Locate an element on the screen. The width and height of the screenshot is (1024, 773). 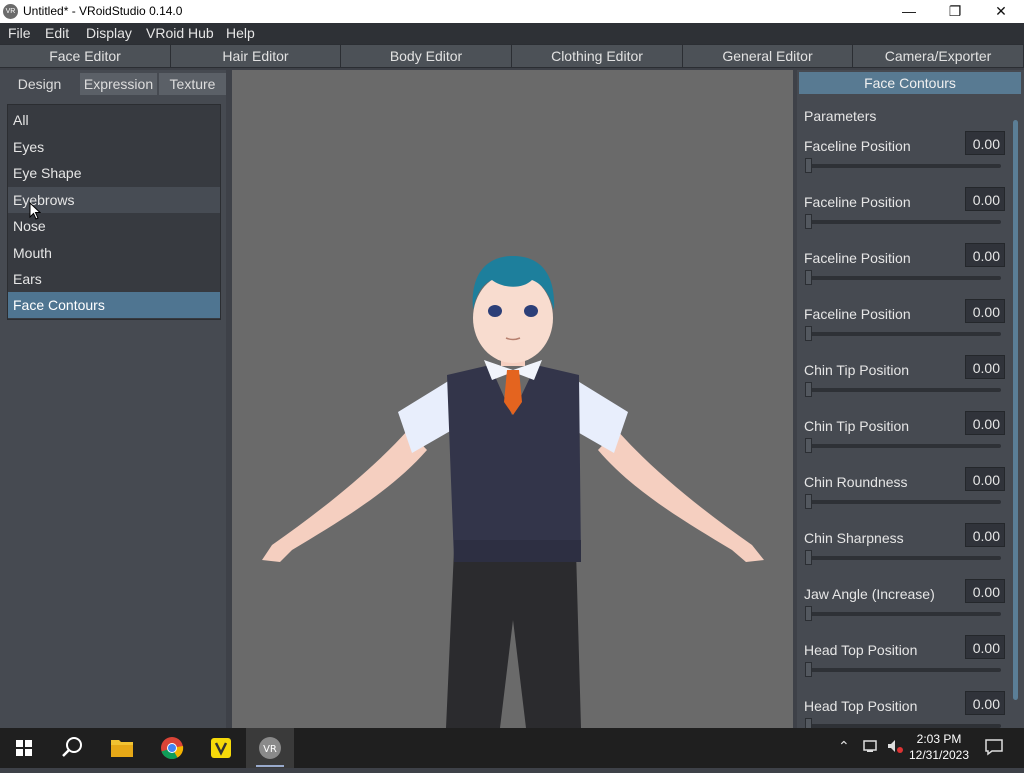
search-icon is located at coordinates (72, 748).